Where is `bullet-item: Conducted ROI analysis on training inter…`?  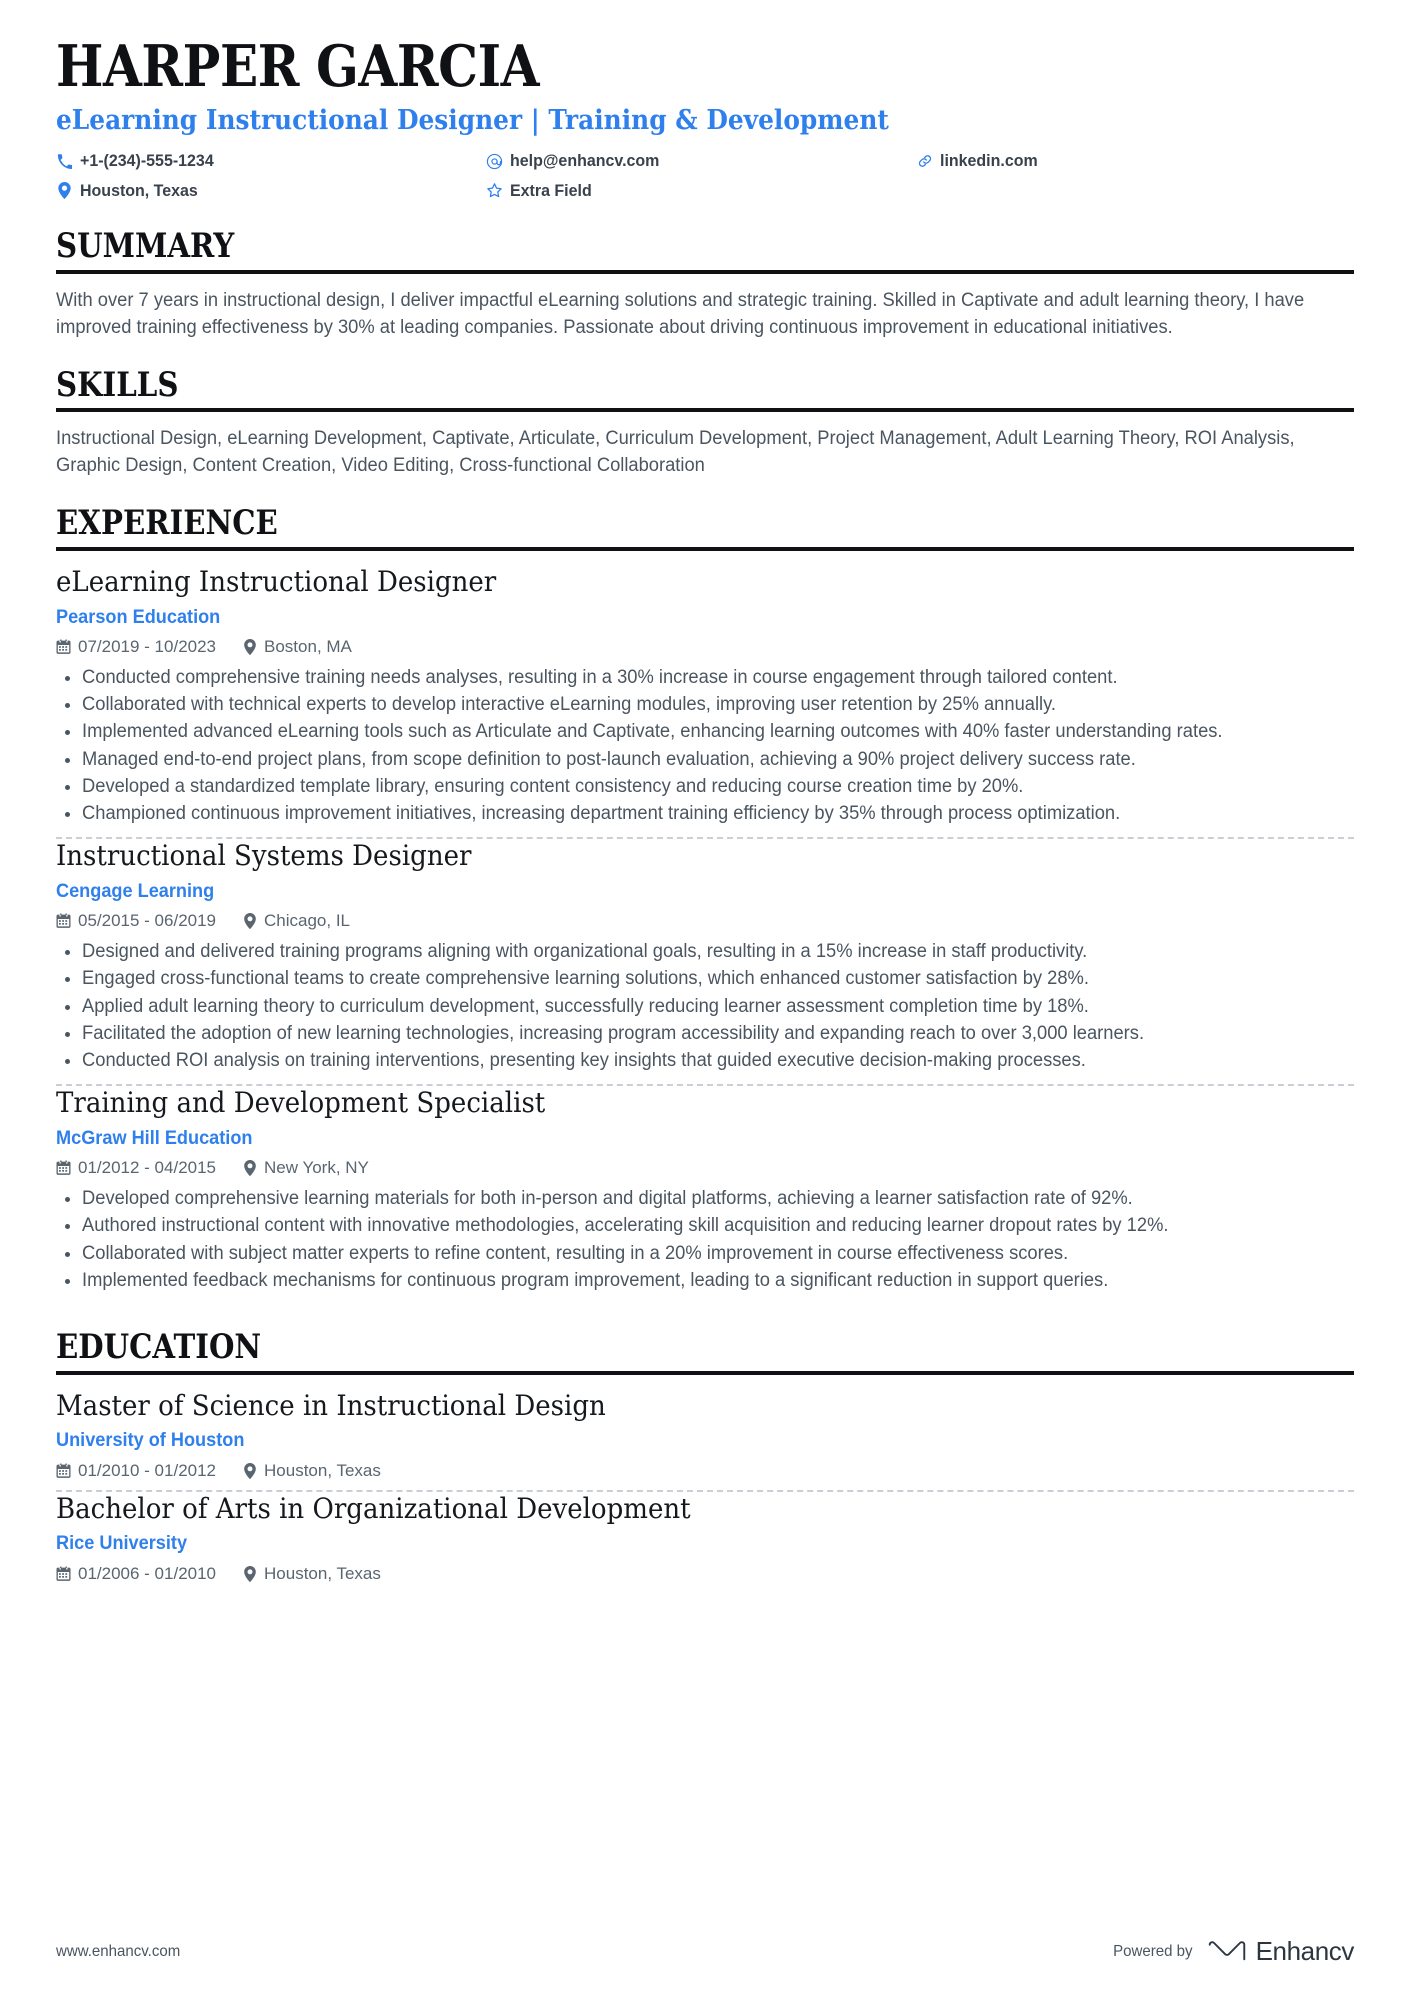
bullet-item: Conducted ROI analysis on training inter… is located at coordinates (705, 1061).